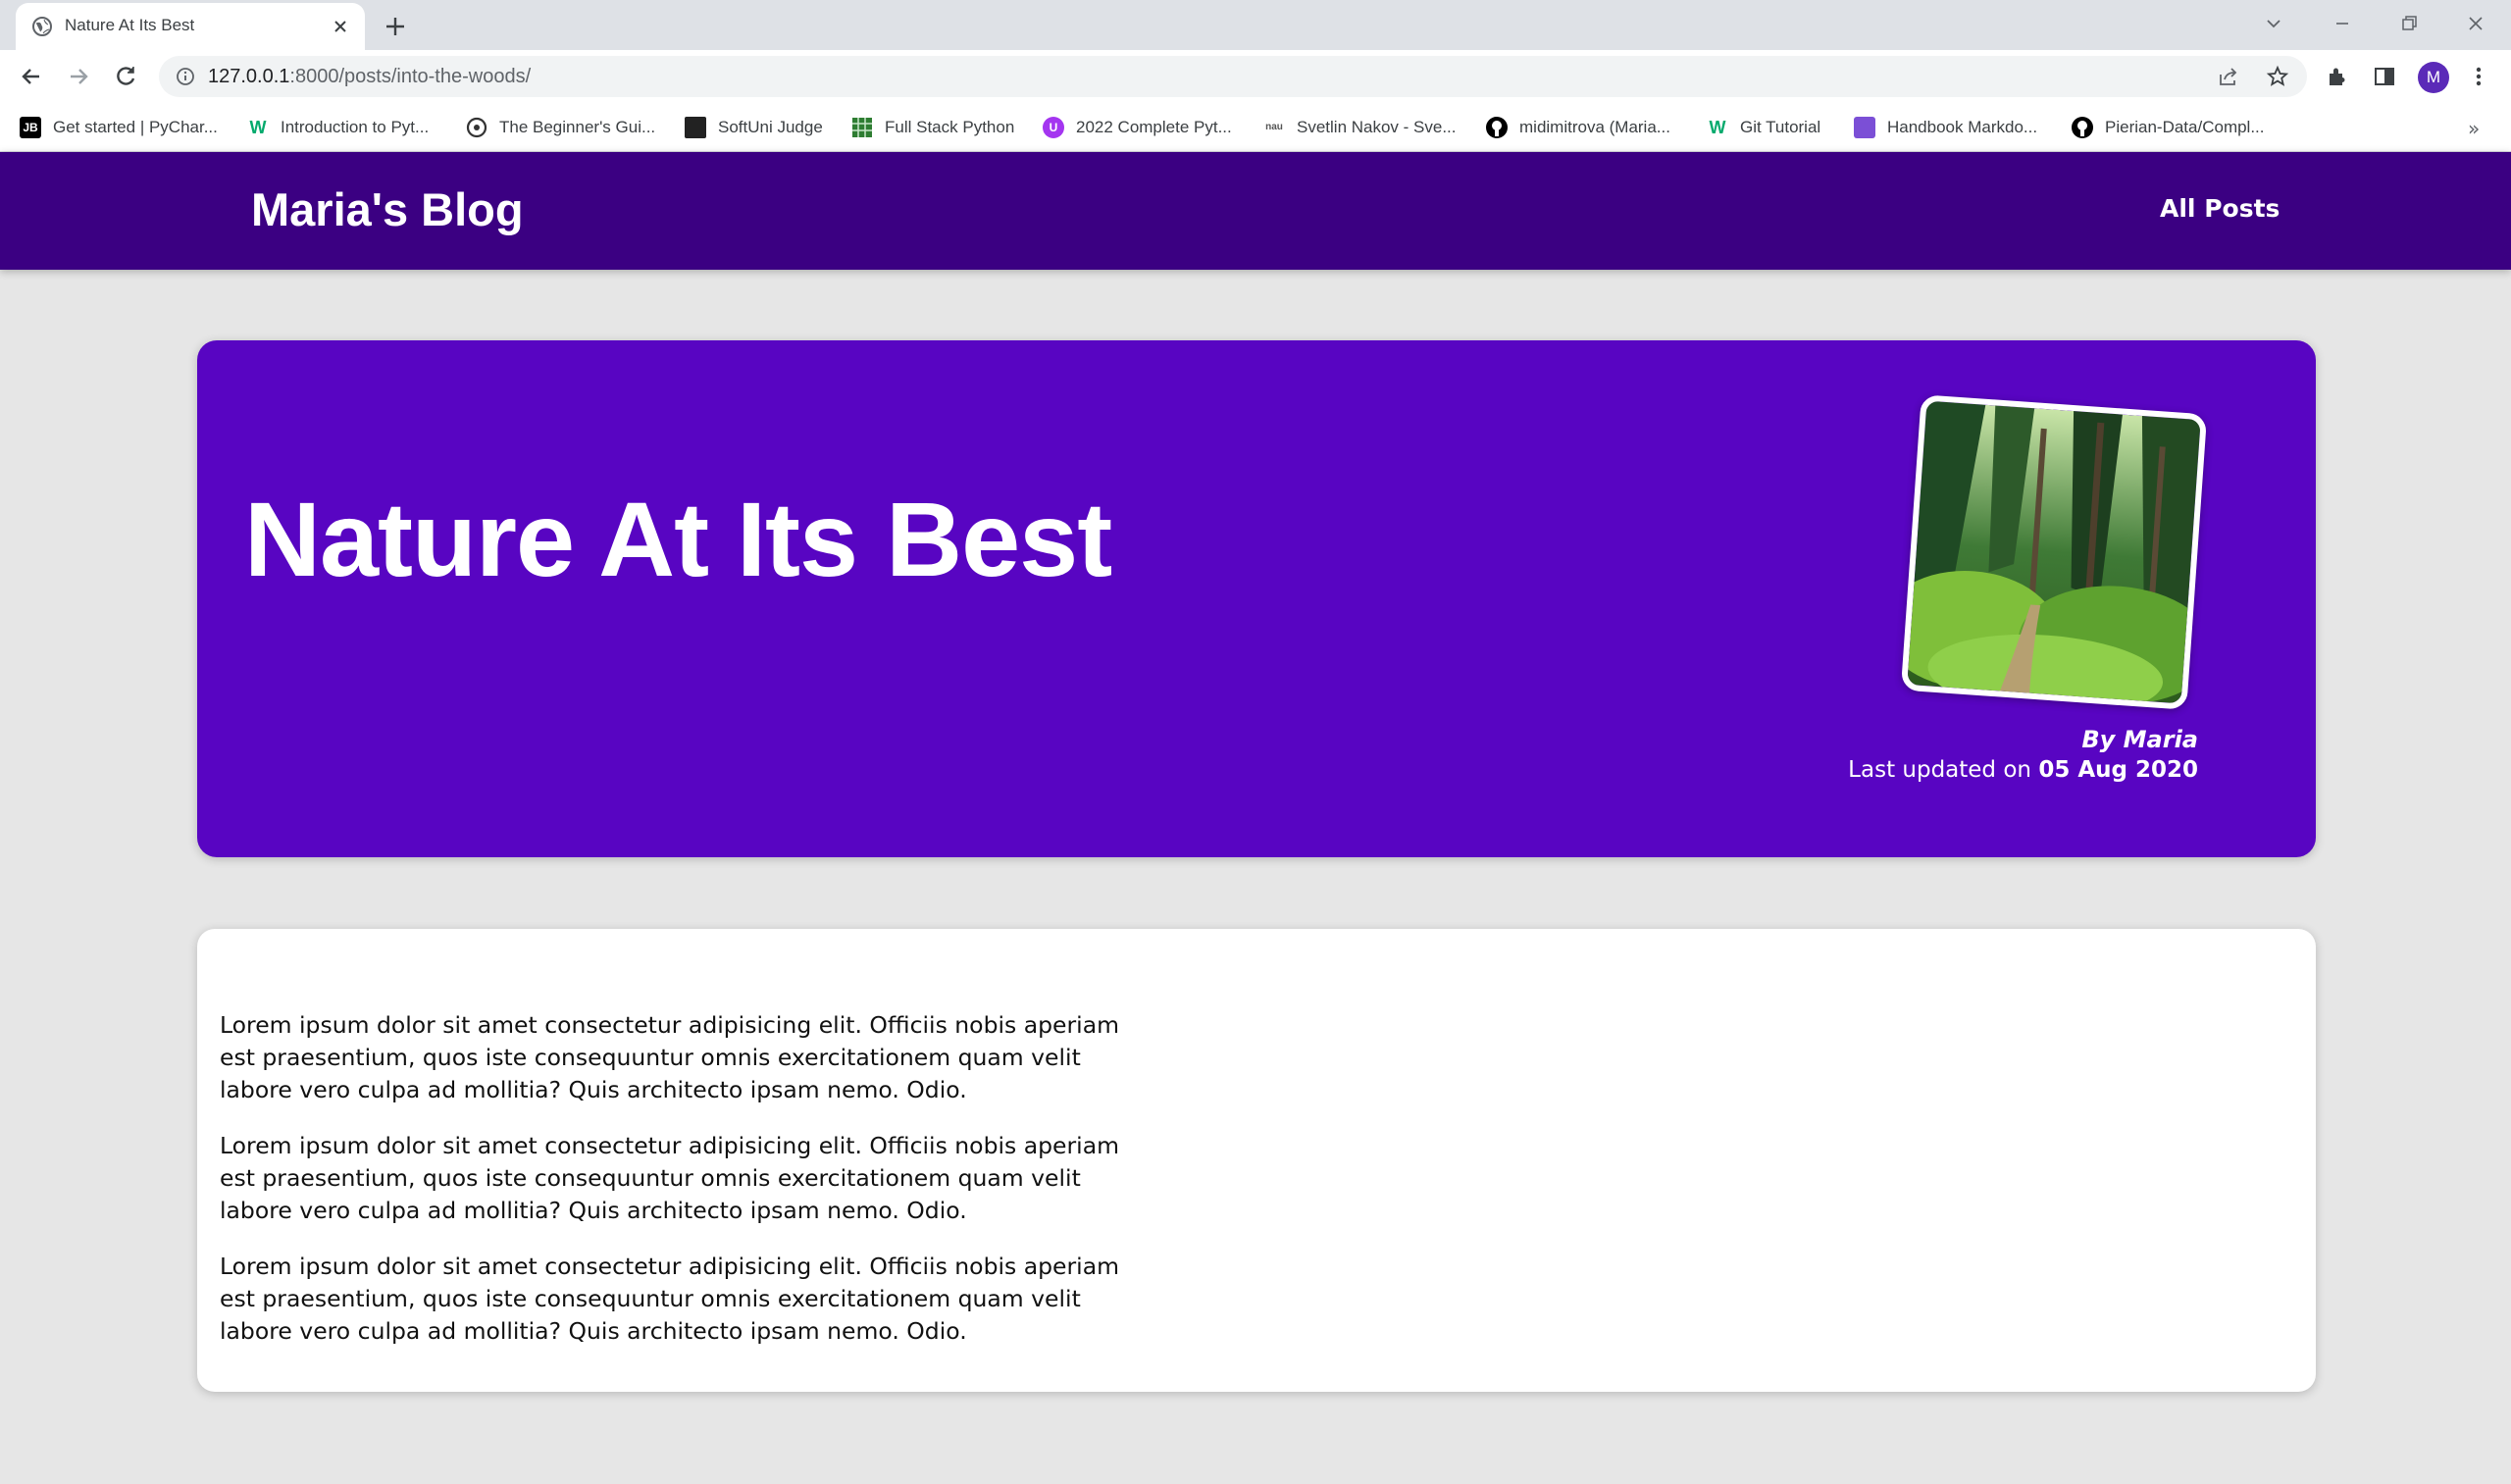  What do you see at coordinates (2273, 24) in the screenshot?
I see `tab-search-icon` at bounding box center [2273, 24].